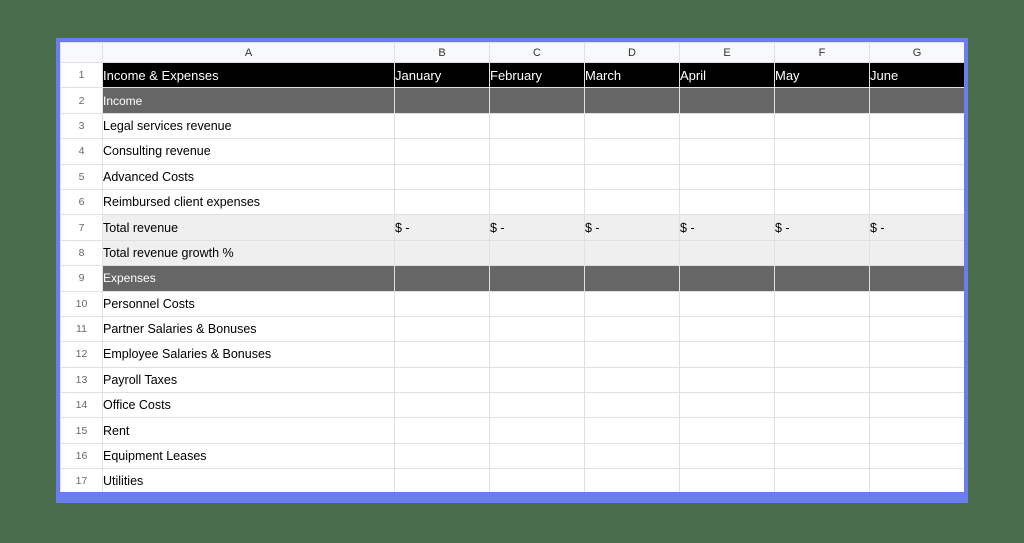 This screenshot has width=1024, height=543. Describe the element at coordinates (632, 227) in the screenshot. I see `cell-D7: $ -` at that location.